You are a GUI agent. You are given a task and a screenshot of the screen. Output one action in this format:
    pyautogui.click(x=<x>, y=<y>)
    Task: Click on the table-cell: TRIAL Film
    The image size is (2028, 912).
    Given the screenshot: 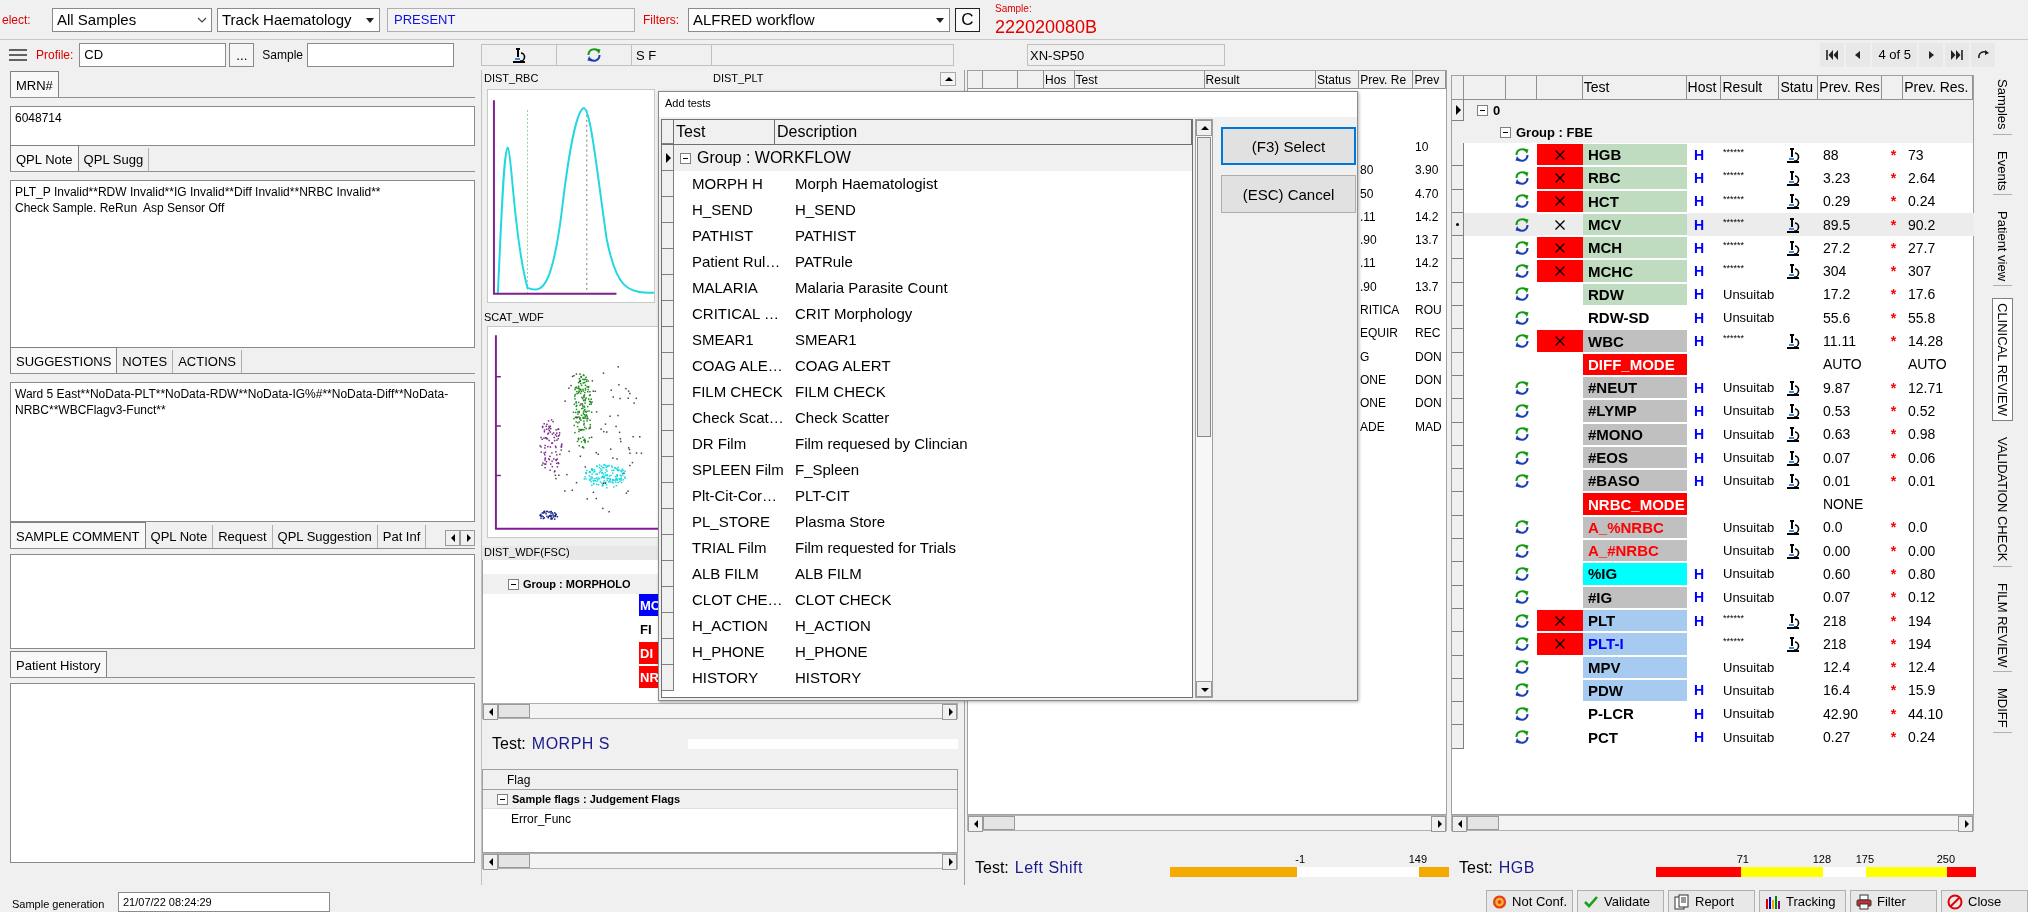 What is the action you would take?
    pyautogui.click(x=741, y=548)
    